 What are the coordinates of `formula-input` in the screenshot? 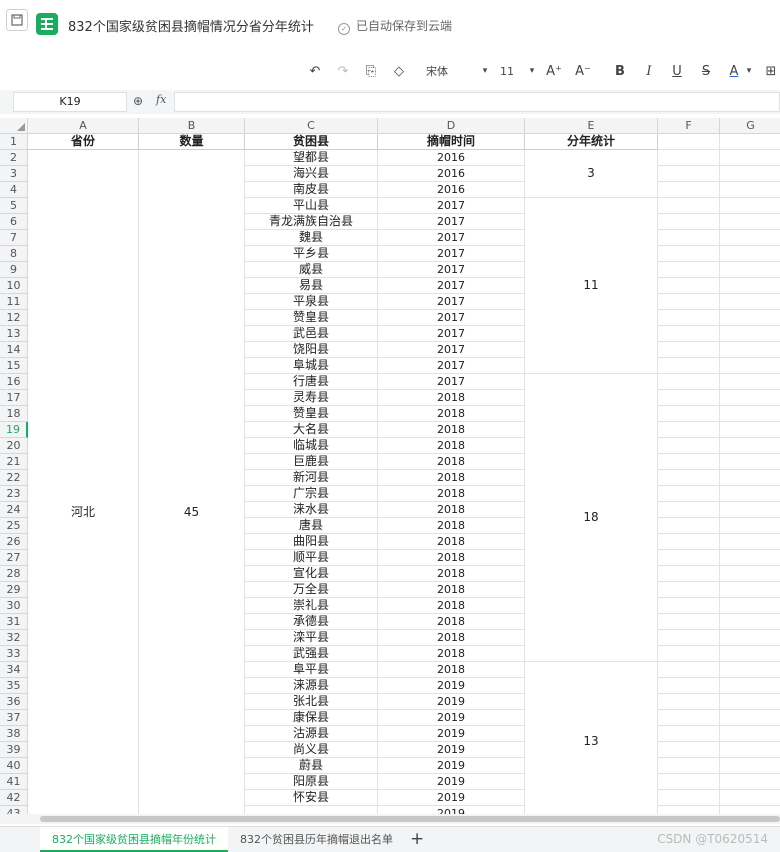 It's located at (477, 102).